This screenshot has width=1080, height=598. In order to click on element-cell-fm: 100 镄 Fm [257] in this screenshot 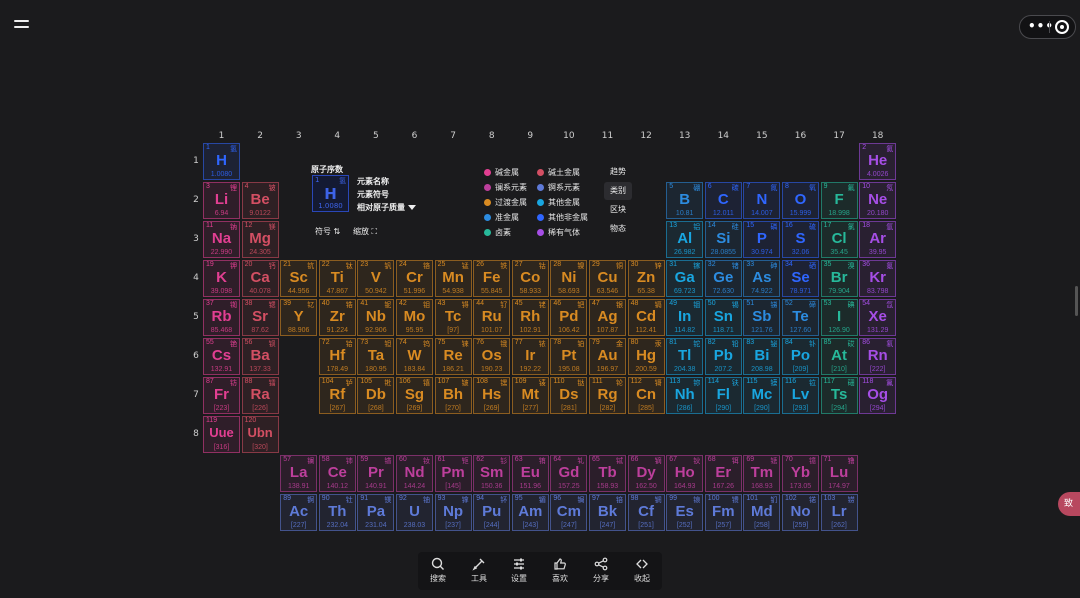, I will do `click(723, 512)`.